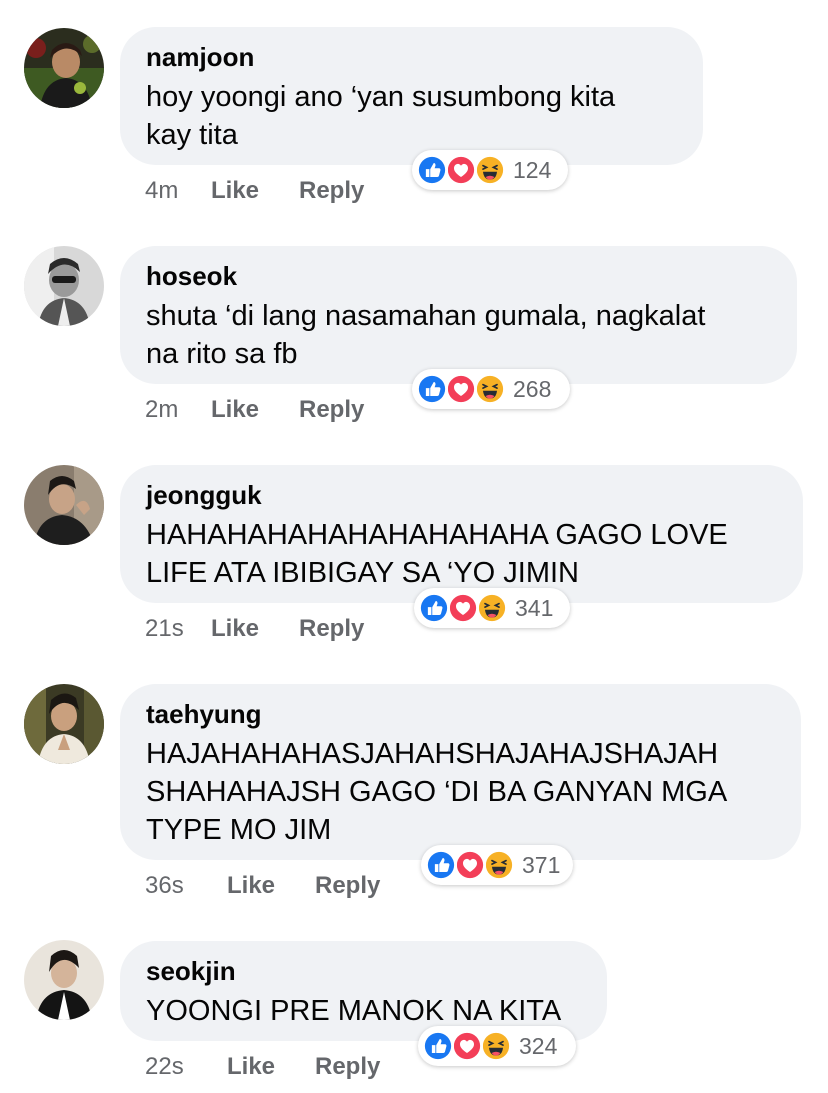  I want to click on reaction-count: 371, so click(541, 865).